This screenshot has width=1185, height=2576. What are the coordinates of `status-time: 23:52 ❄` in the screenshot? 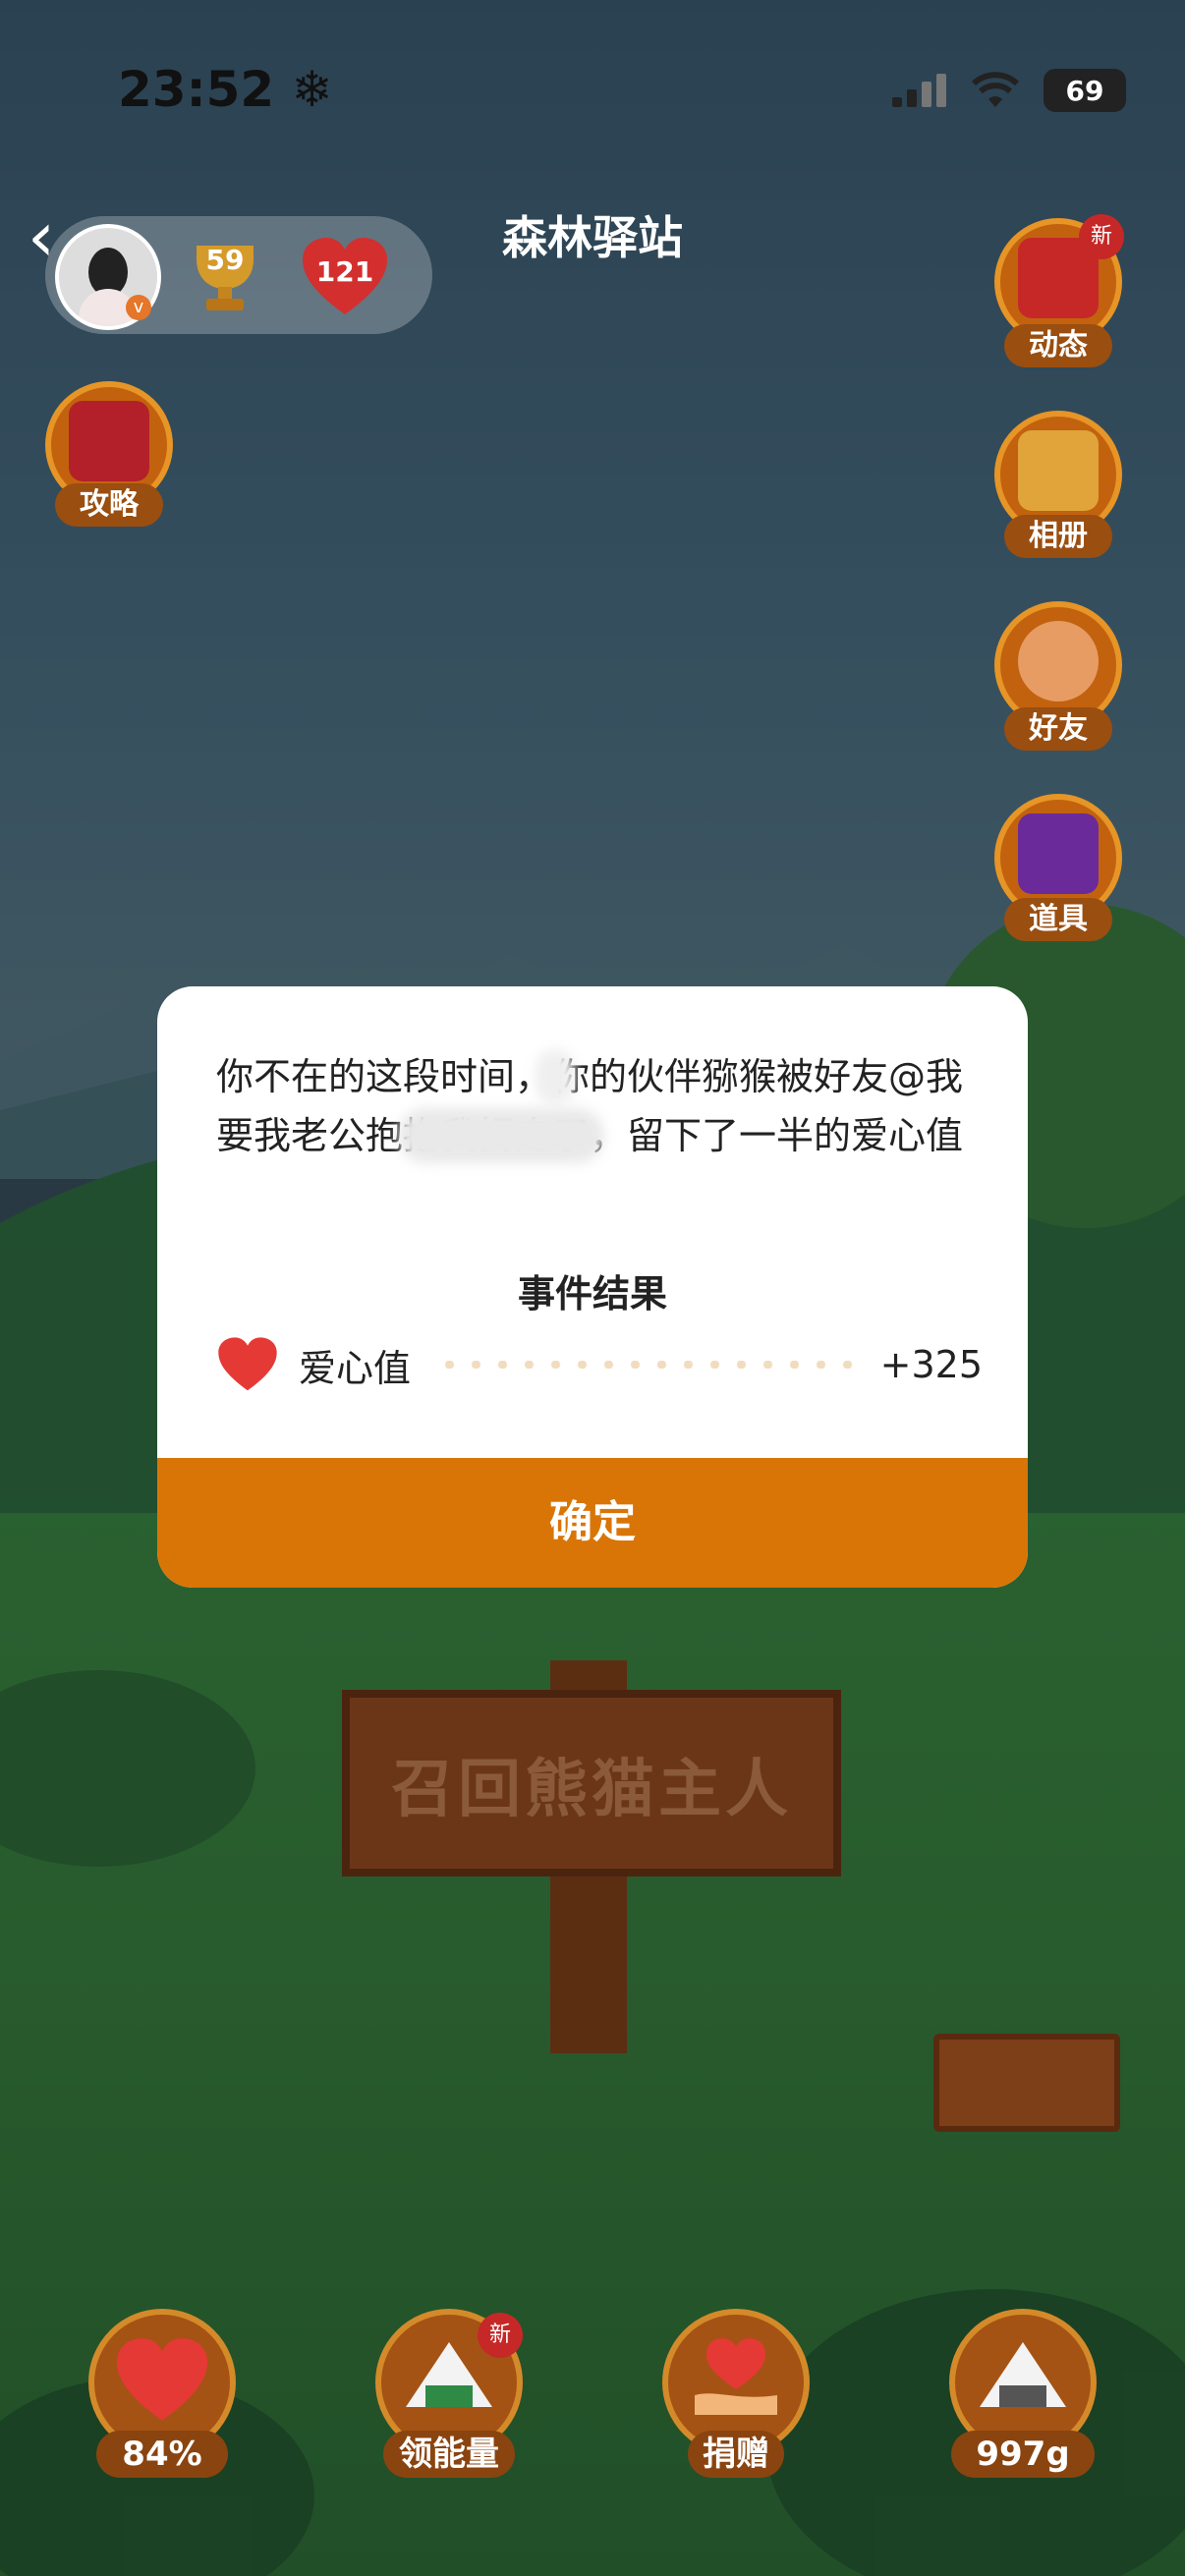 It's located at (225, 89).